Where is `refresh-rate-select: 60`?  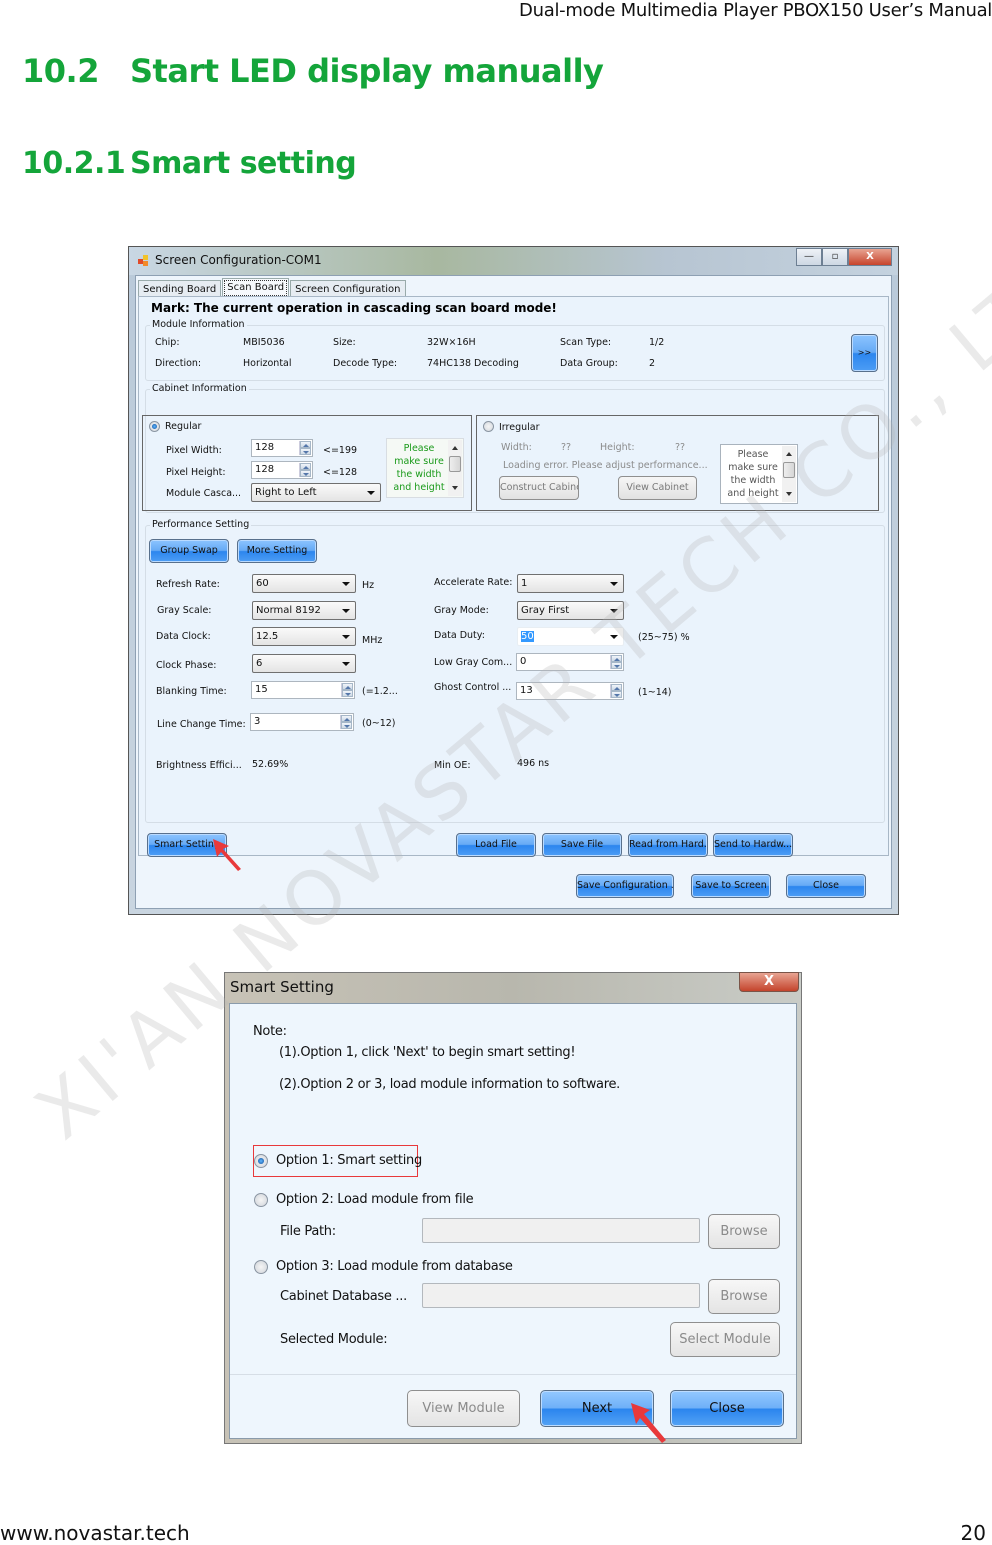
refresh-rate-select: 60 is located at coordinates (304, 583).